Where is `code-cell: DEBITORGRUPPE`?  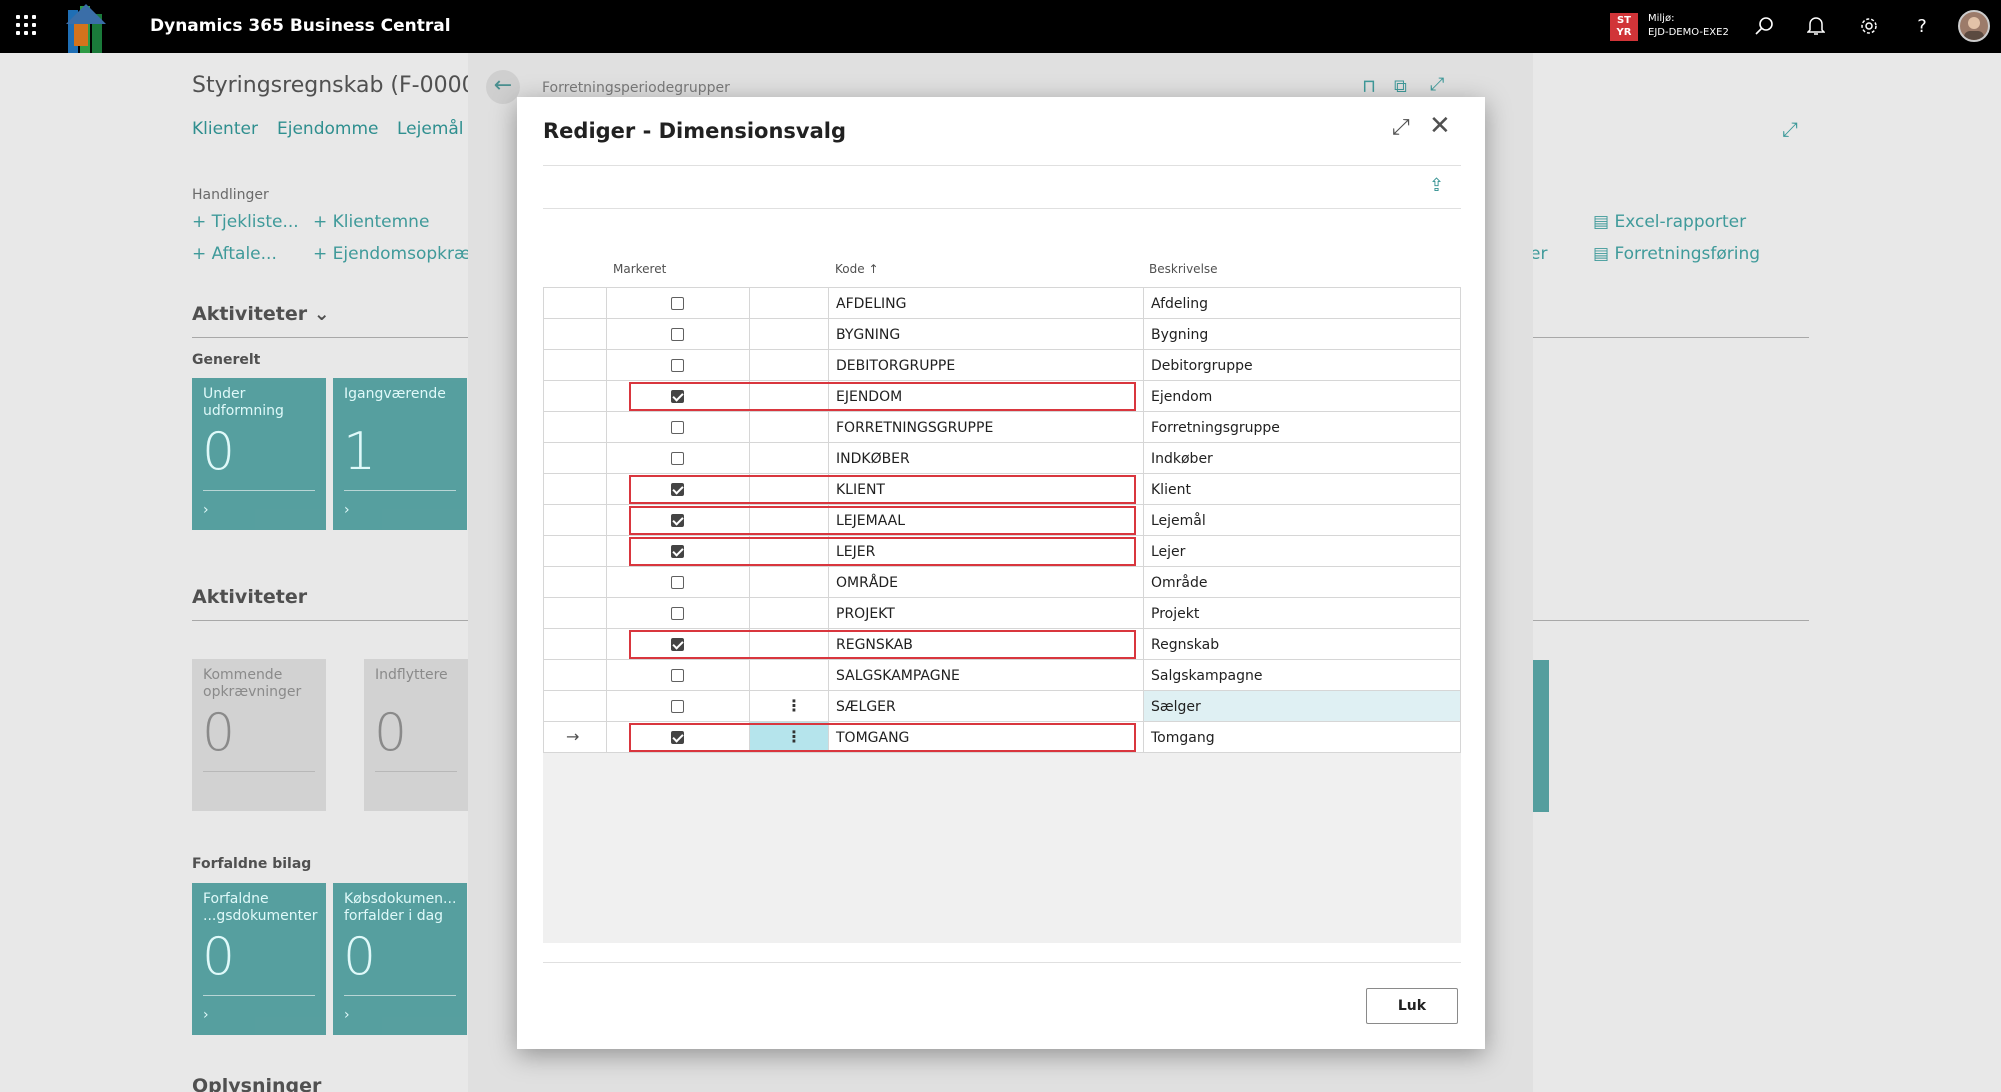 code-cell: DEBITORGRUPPE is located at coordinates (986, 365).